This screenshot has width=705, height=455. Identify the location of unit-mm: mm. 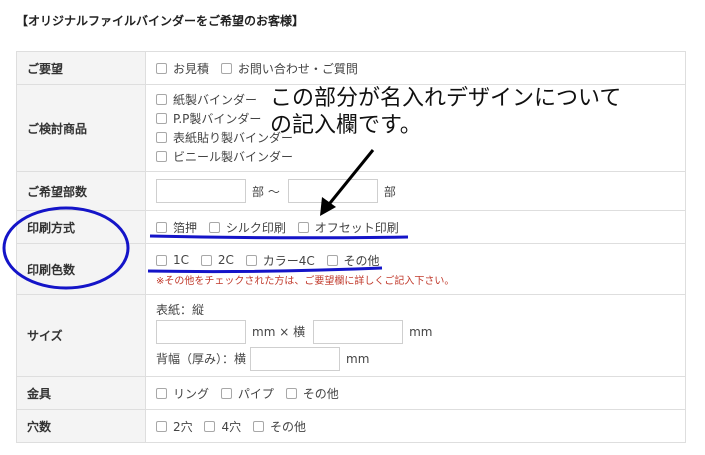
(421, 331).